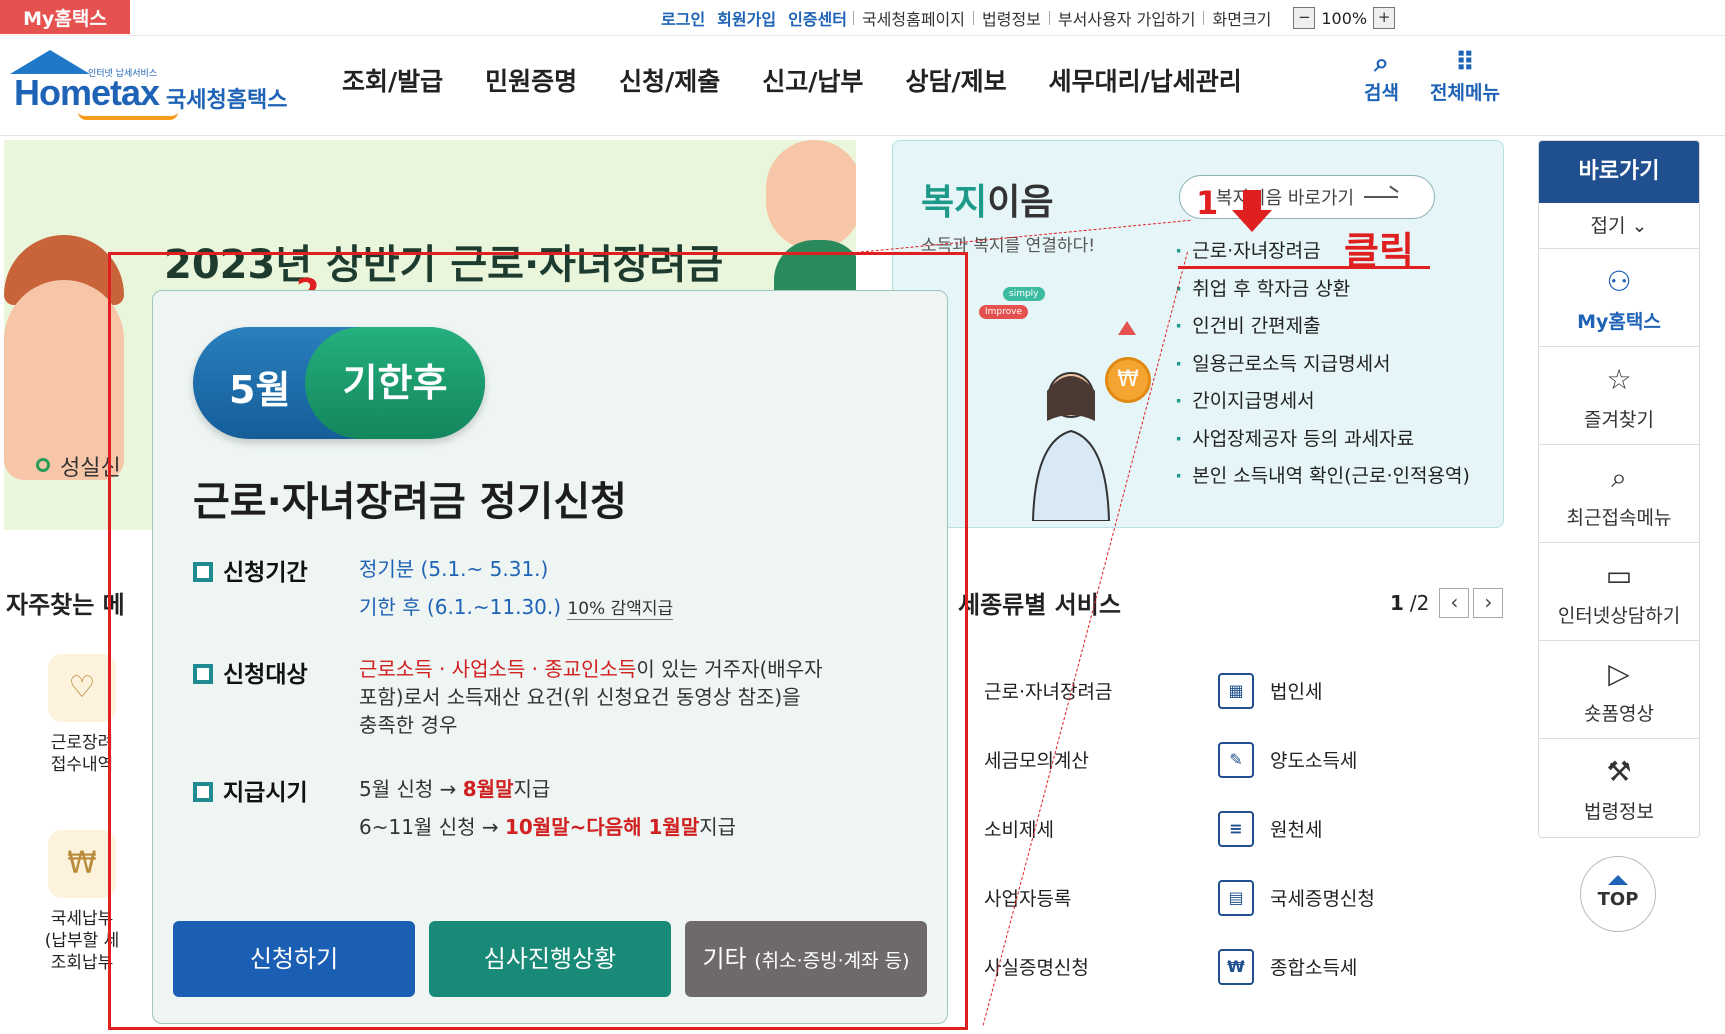 This screenshot has height=1034, width=1725. I want to click on person-icon: ⚇, so click(1619, 281).